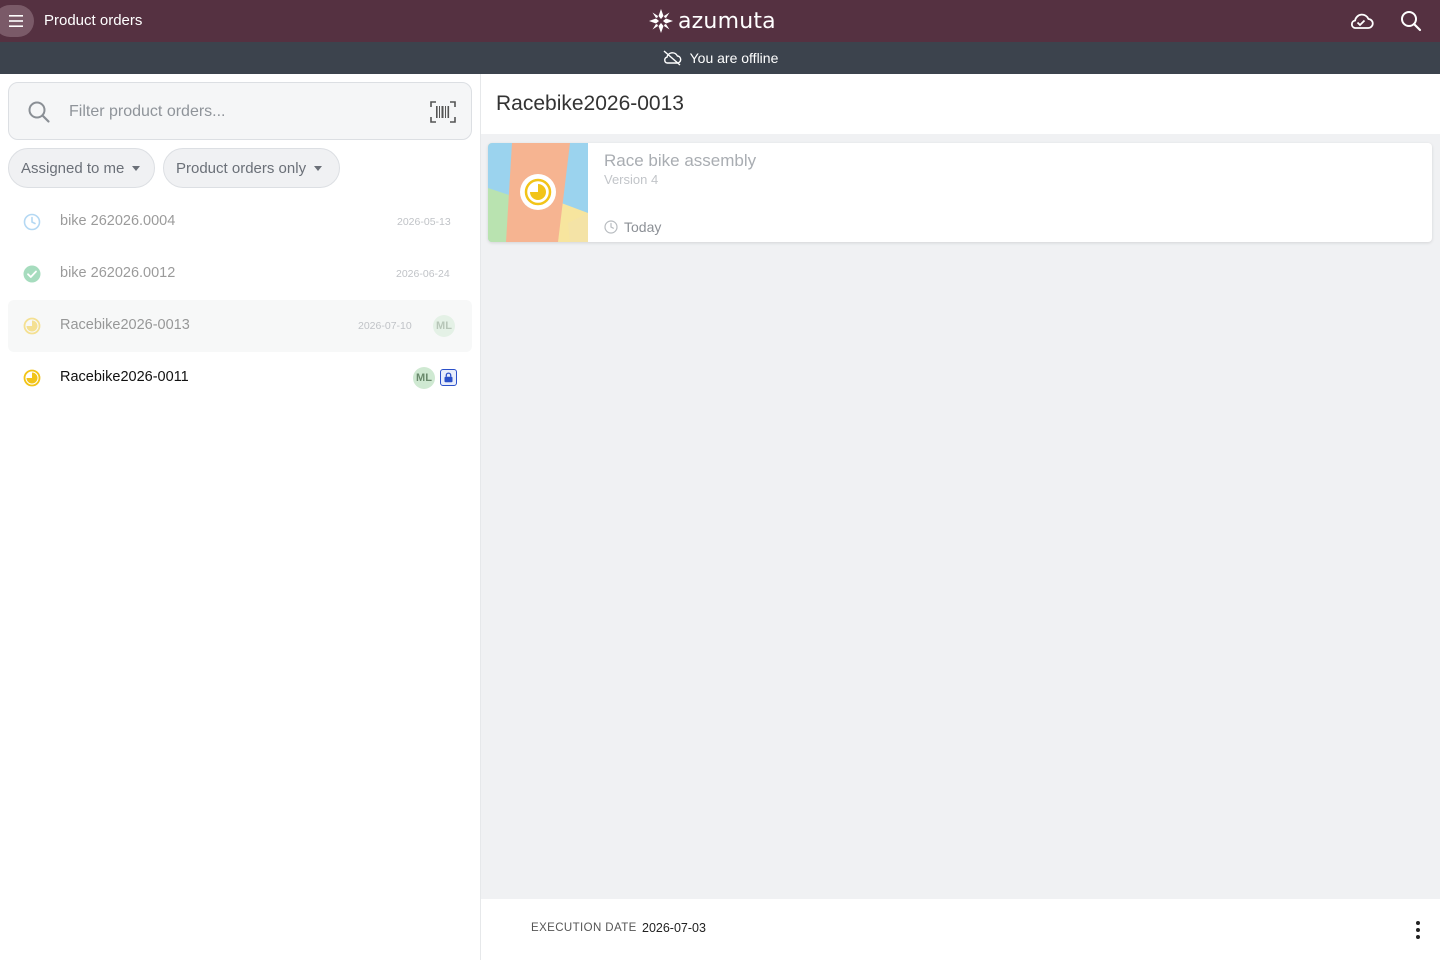  I want to click on barcode-scan-button, so click(443, 112).